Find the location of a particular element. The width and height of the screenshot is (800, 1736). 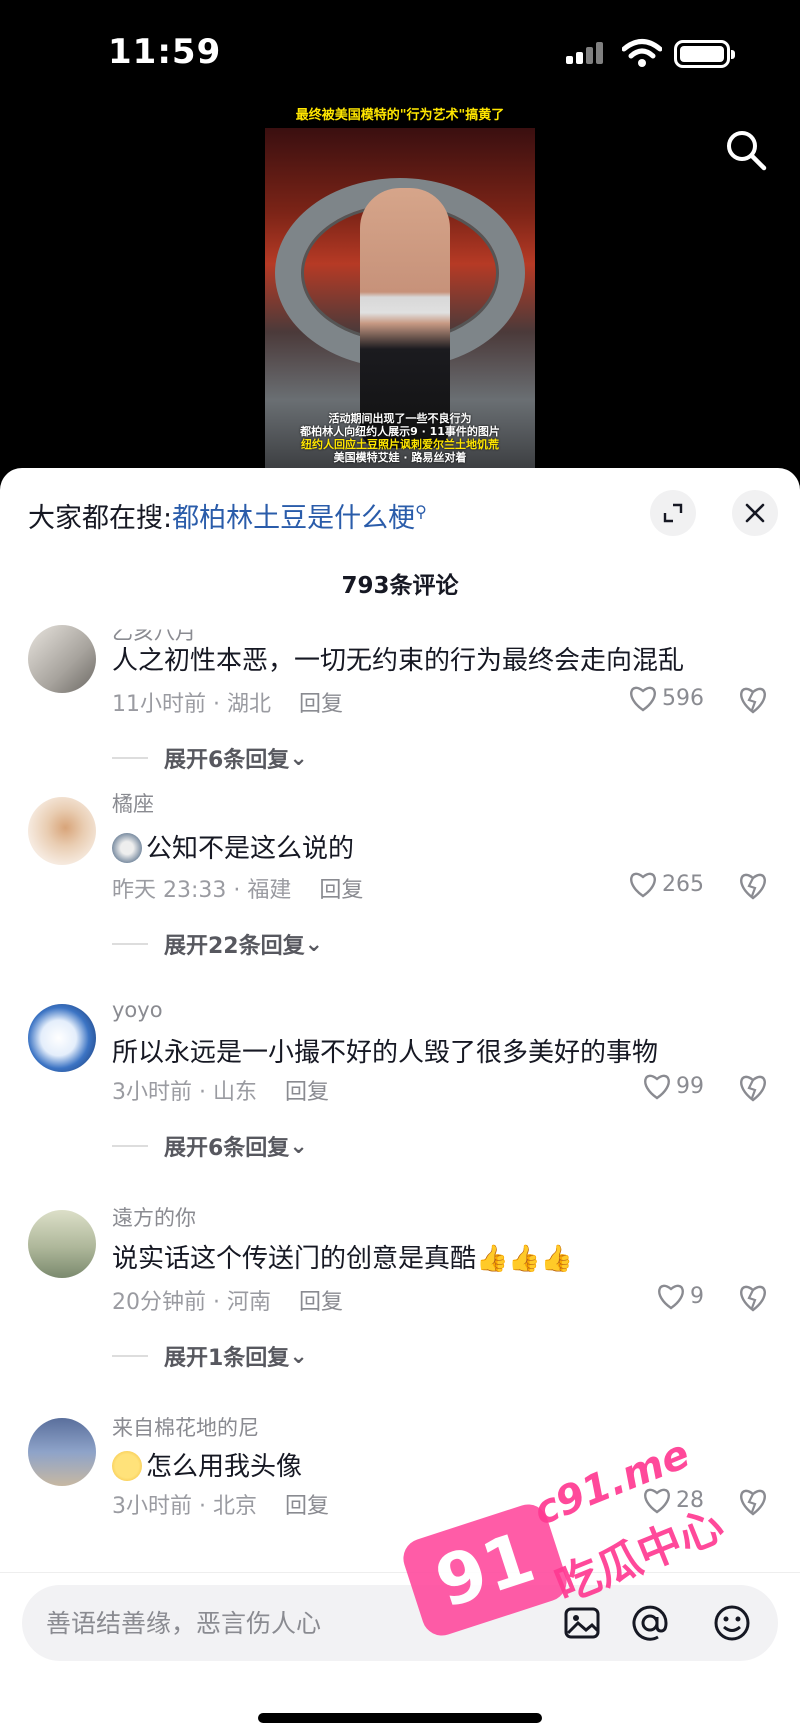

like-count: 265 is located at coordinates (683, 884).